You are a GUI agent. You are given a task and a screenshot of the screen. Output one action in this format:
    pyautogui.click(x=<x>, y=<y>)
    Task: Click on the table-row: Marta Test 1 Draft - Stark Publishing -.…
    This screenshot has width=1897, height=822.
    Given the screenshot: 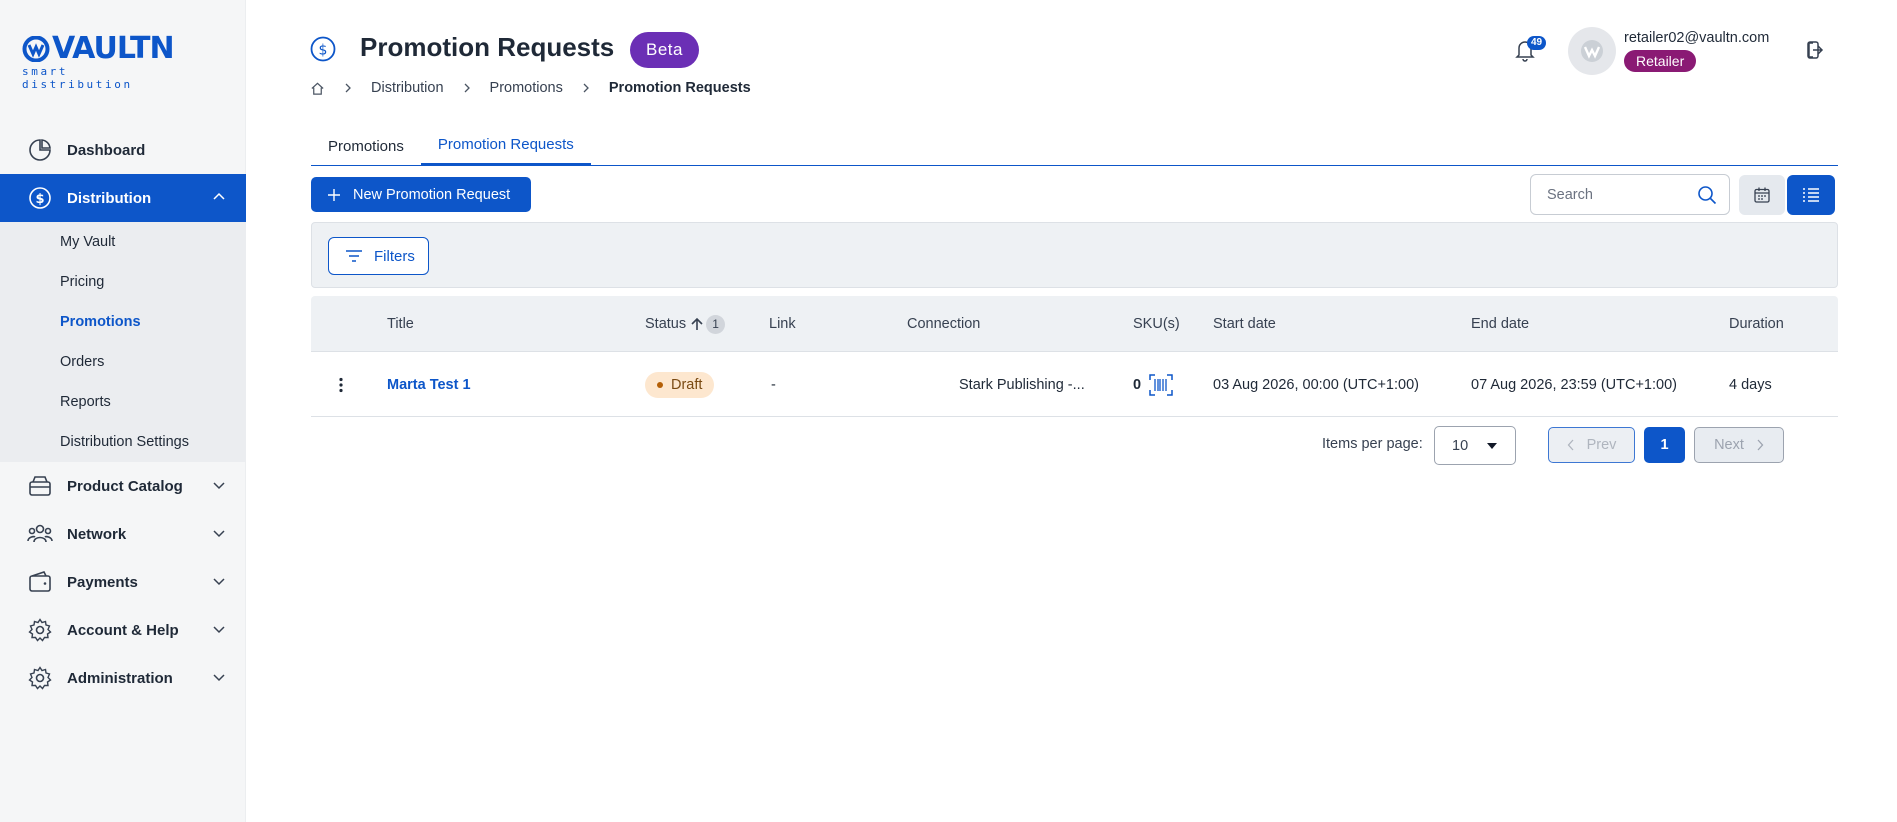 What is the action you would take?
    pyautogui.click(x=1074, y=384)
    